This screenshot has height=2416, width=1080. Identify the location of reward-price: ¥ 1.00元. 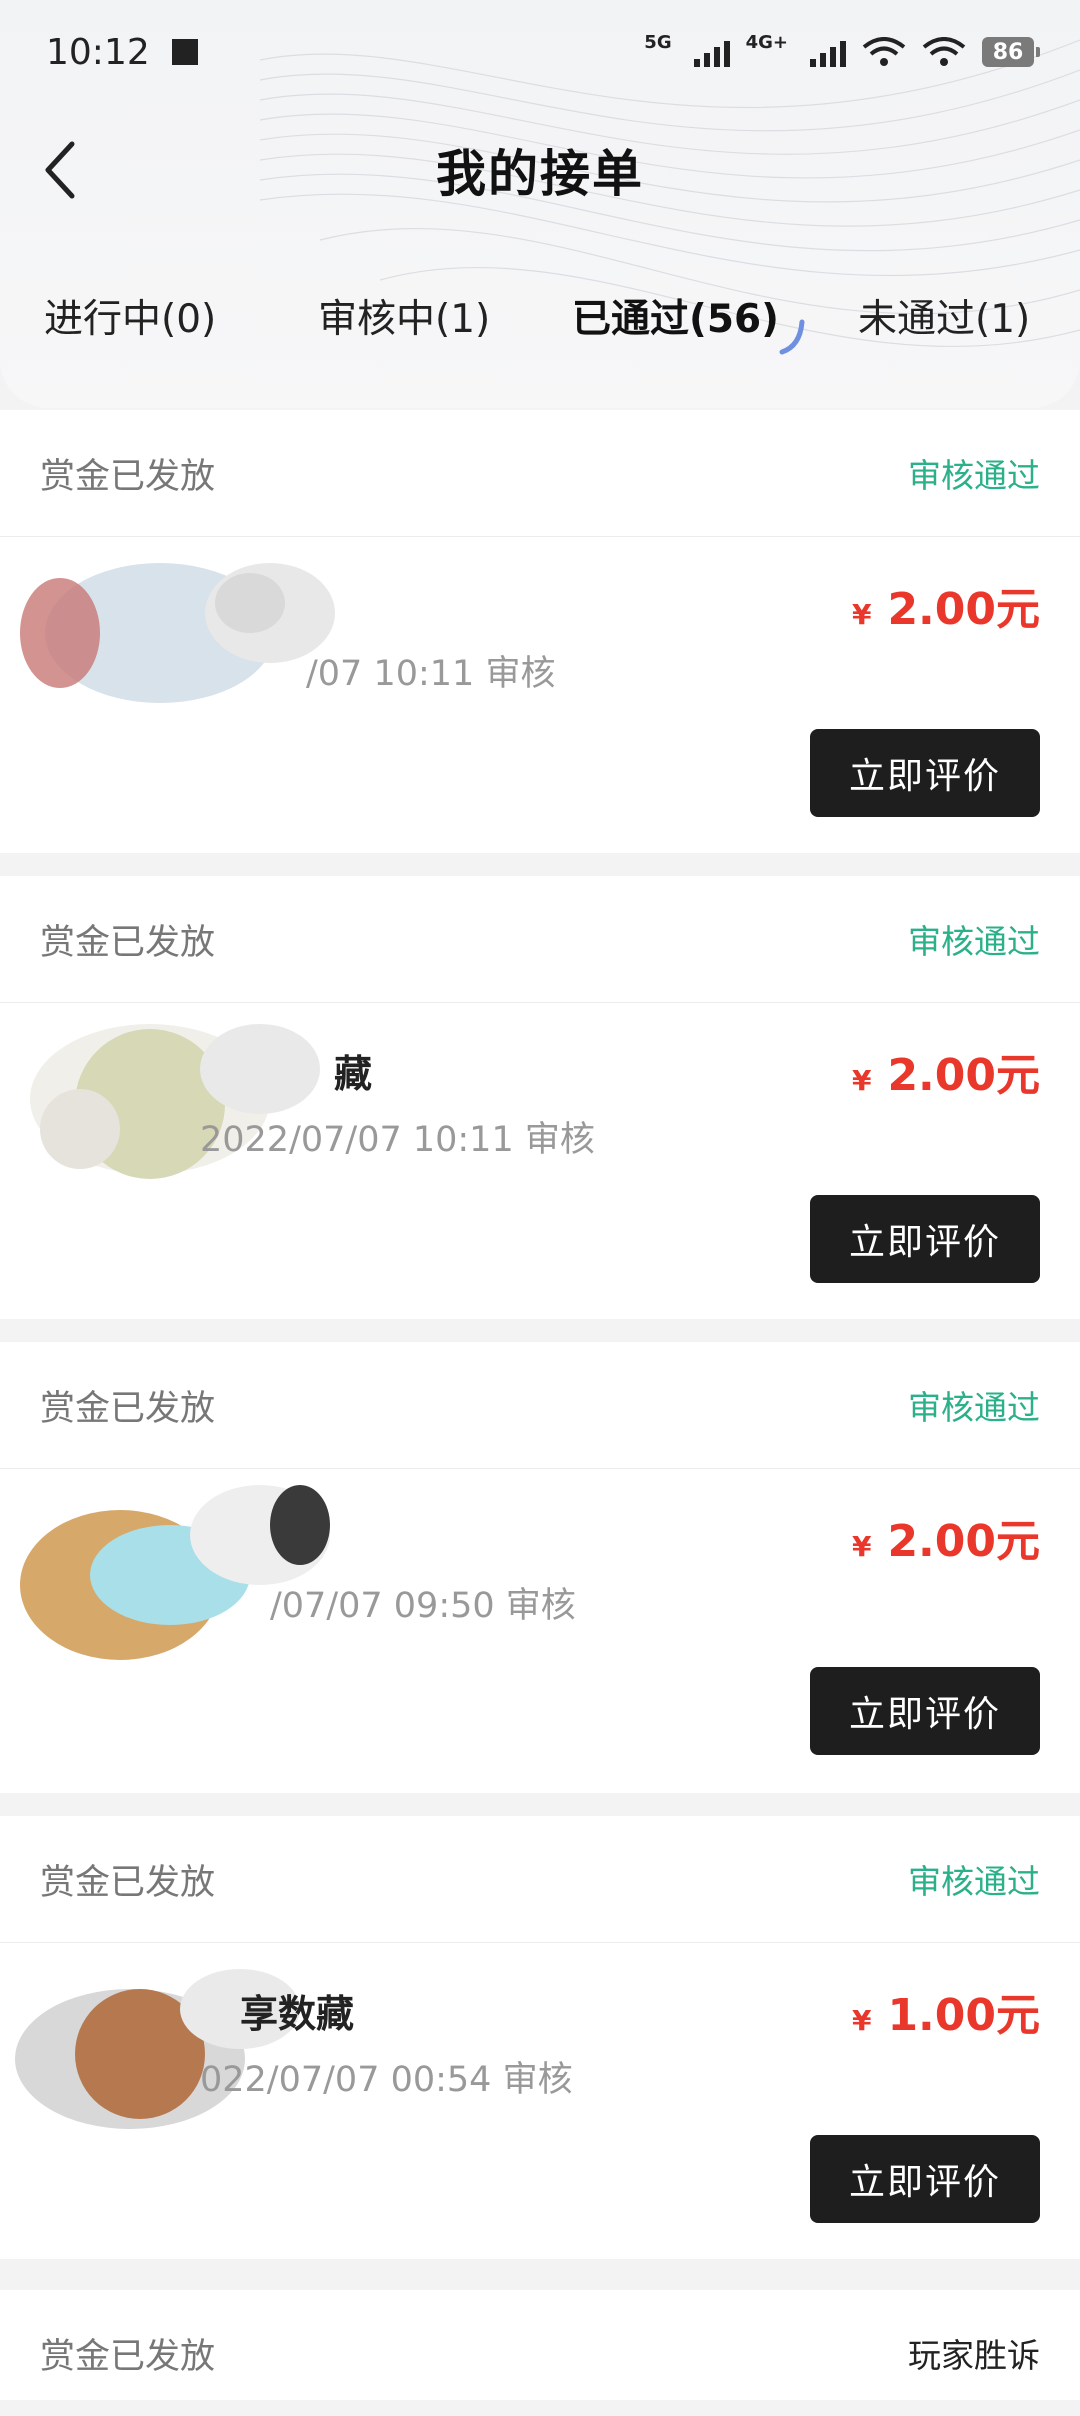
(946, 2011).